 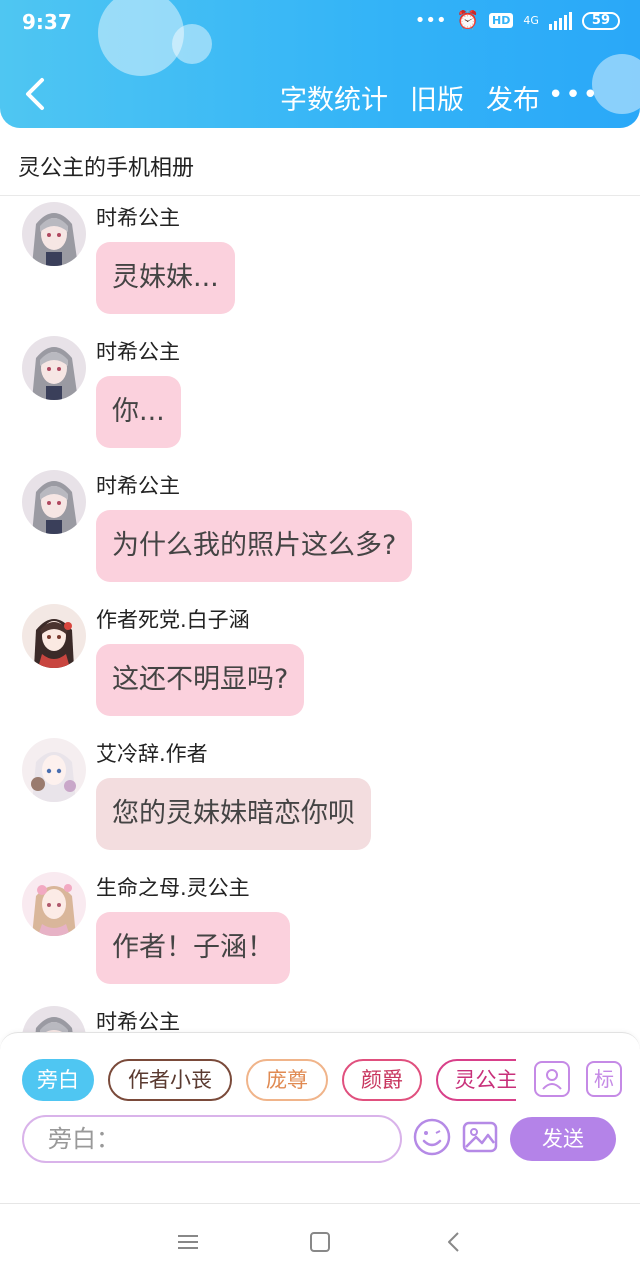 I want to click on more-button: •••, so click(x=574, y=95).